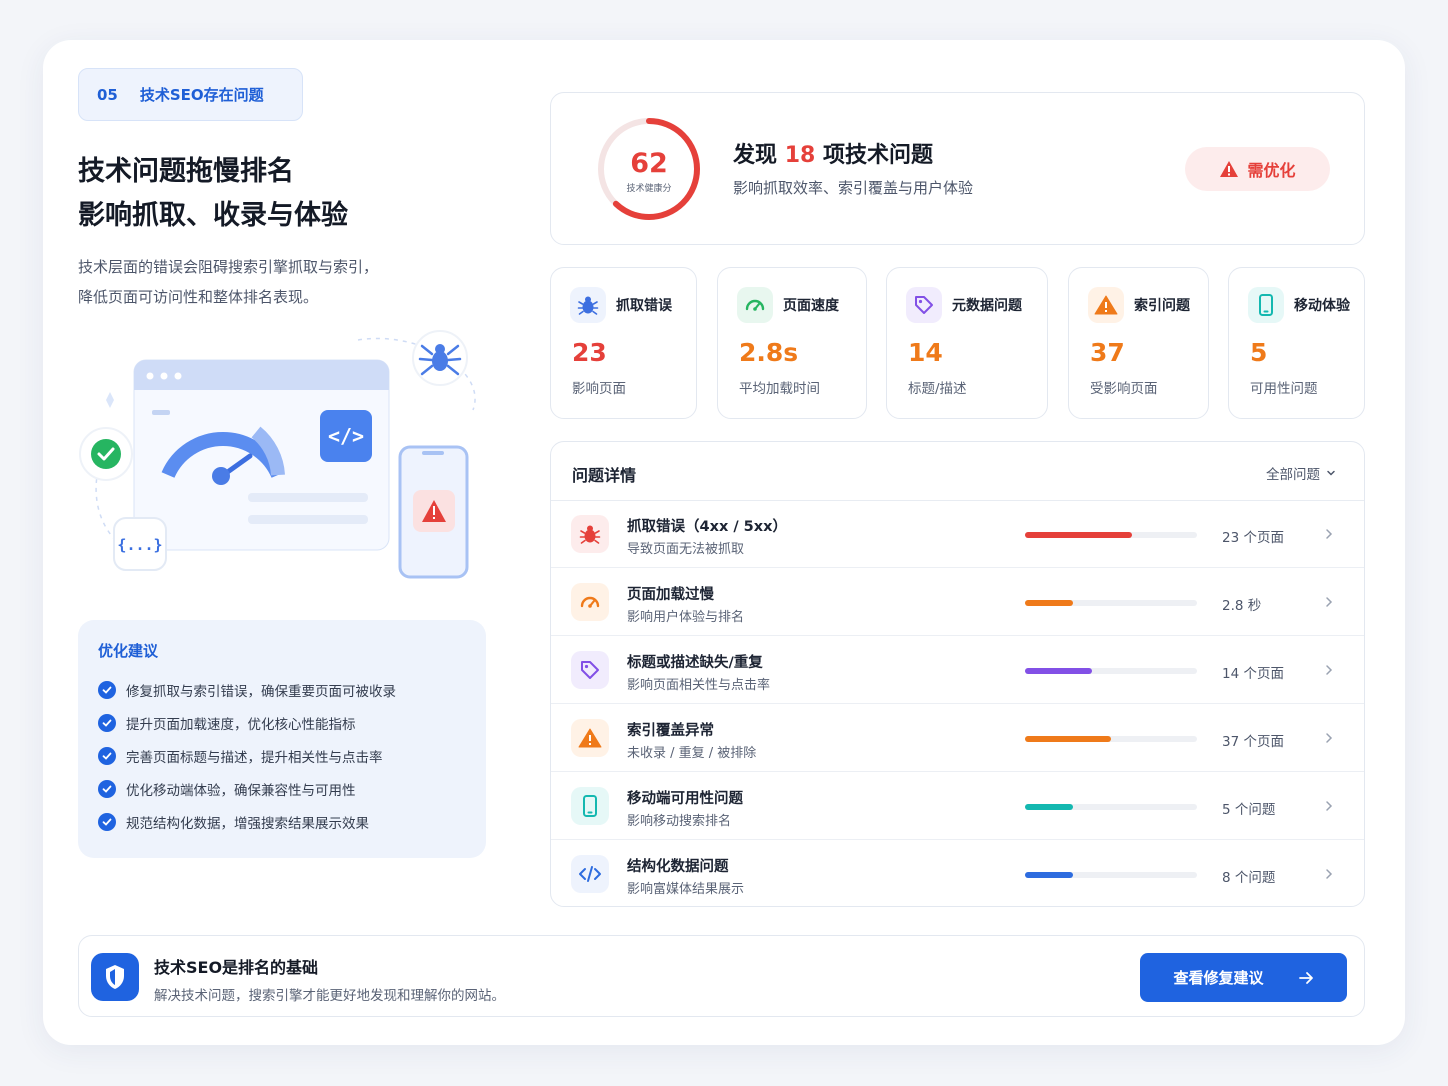 Image resolution: width=1448 pixels, height=1086 pixels. Describe the element at coordinates (186, 171) in the screenshot. I see `headline-line-1: 技术问题拖慢排名` at that location.